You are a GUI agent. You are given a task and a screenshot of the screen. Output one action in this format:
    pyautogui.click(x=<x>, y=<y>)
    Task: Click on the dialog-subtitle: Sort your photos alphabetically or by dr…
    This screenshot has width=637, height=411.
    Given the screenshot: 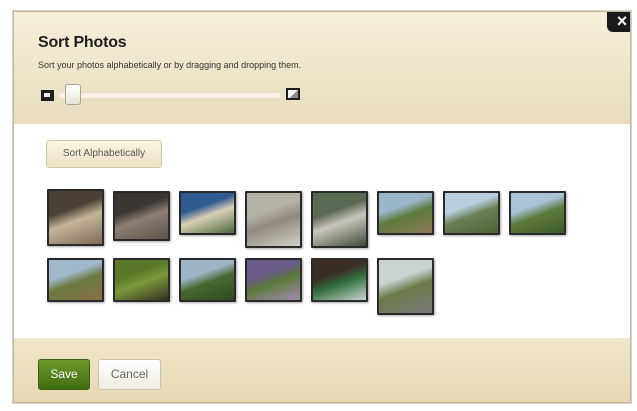 What is the action you would take?
    pyautogui.click(x=170, y=65)
    